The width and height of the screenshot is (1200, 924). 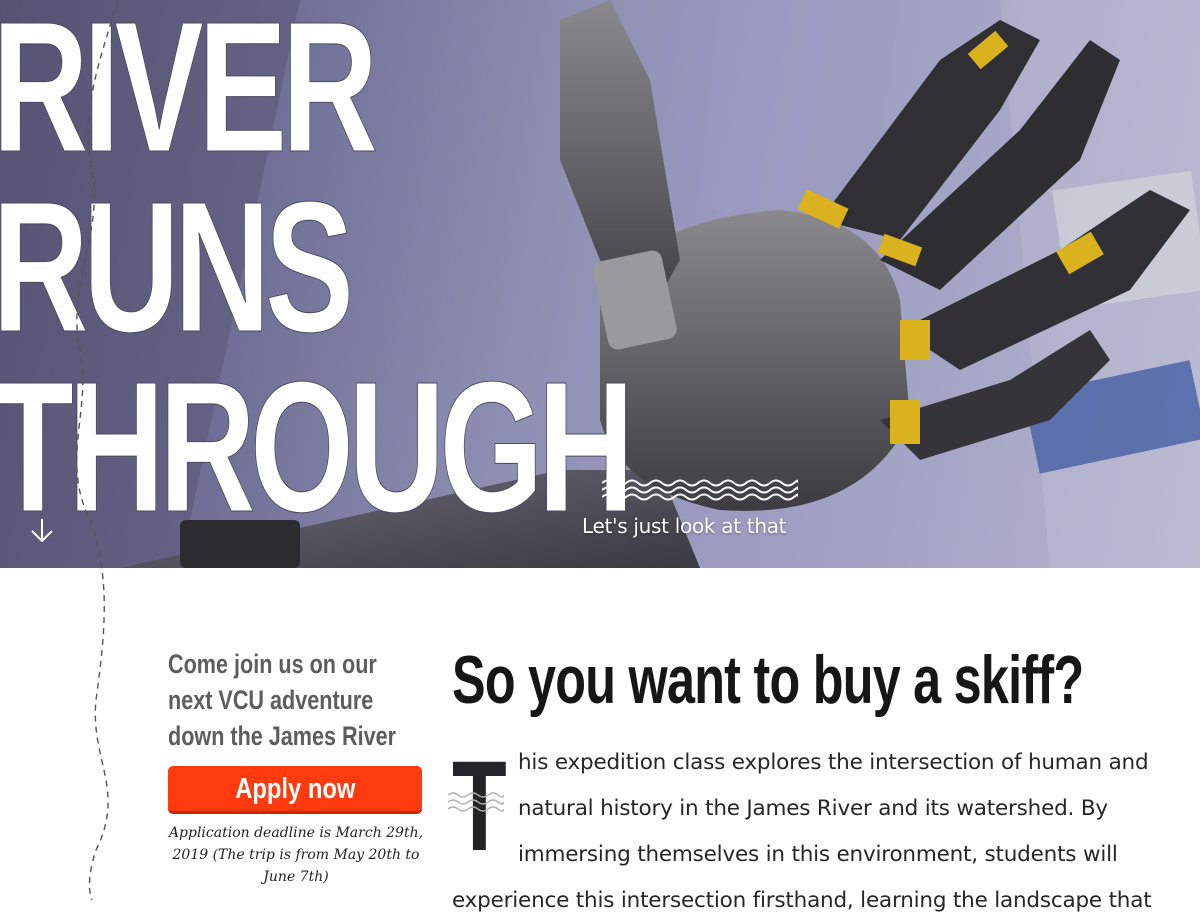 I want to click on main-heading: So you want to buy a skiff?, so click(x=768, y=680).